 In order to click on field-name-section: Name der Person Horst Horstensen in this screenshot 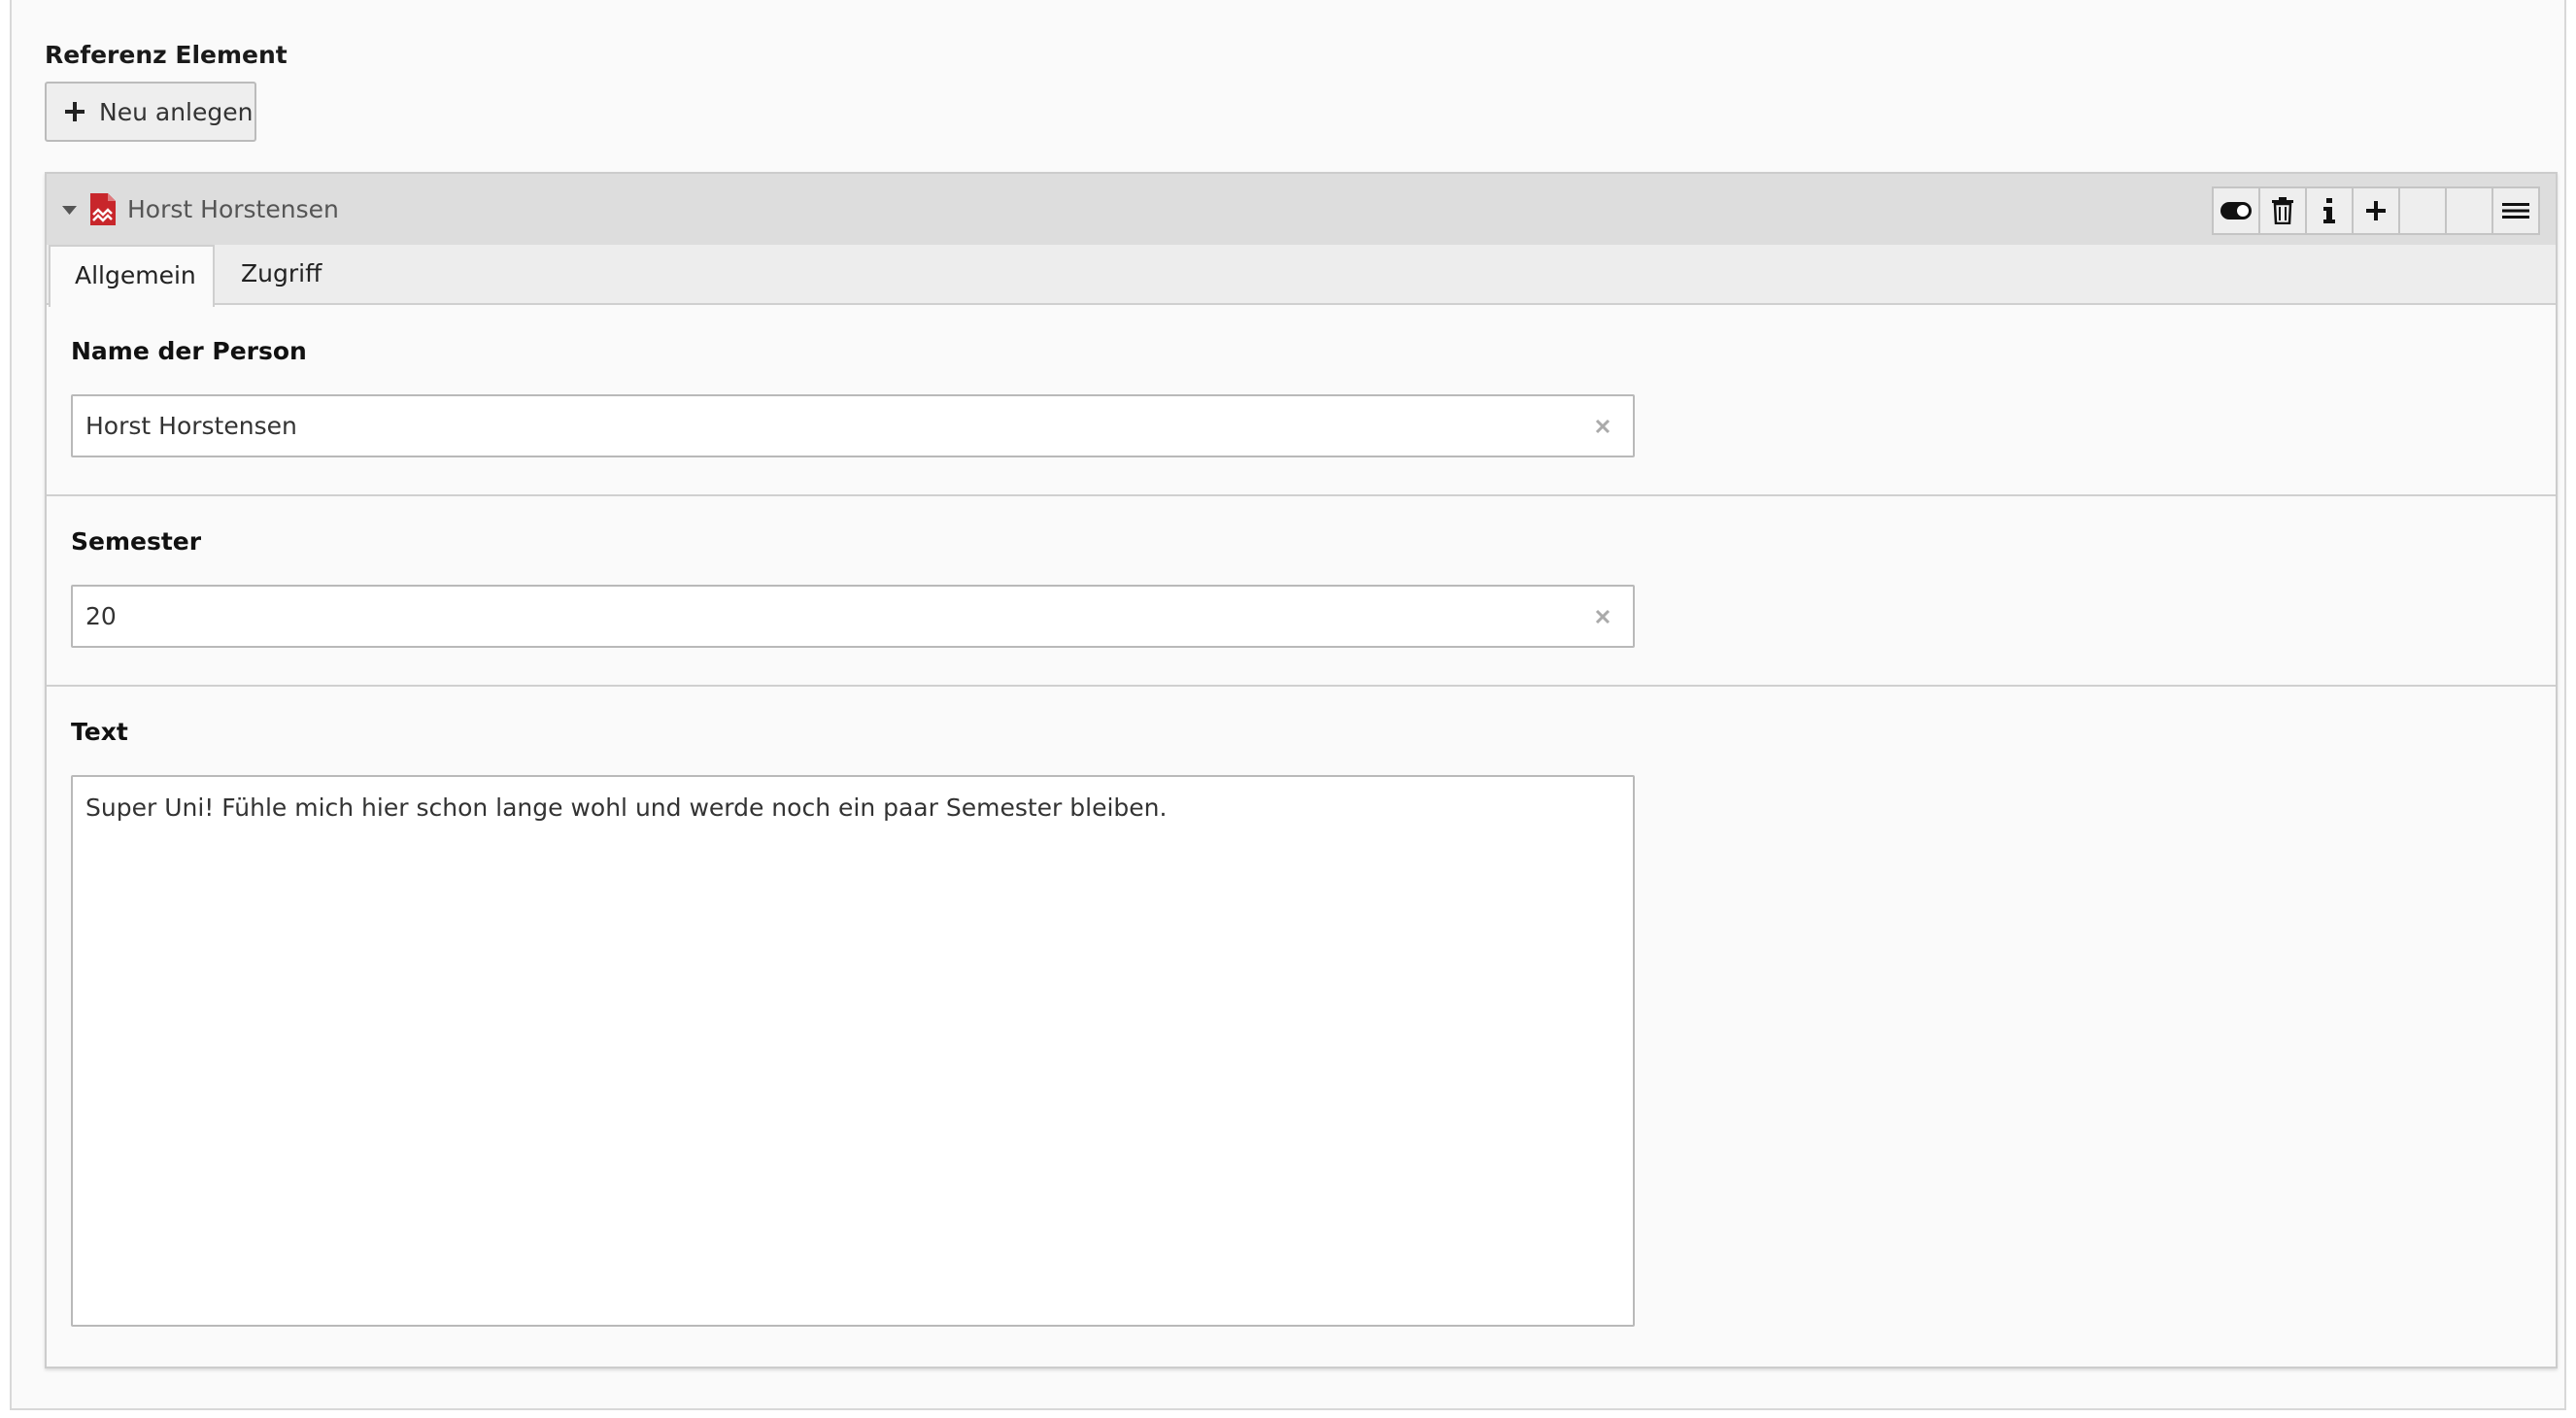, I will do `click(1301, 400)`.